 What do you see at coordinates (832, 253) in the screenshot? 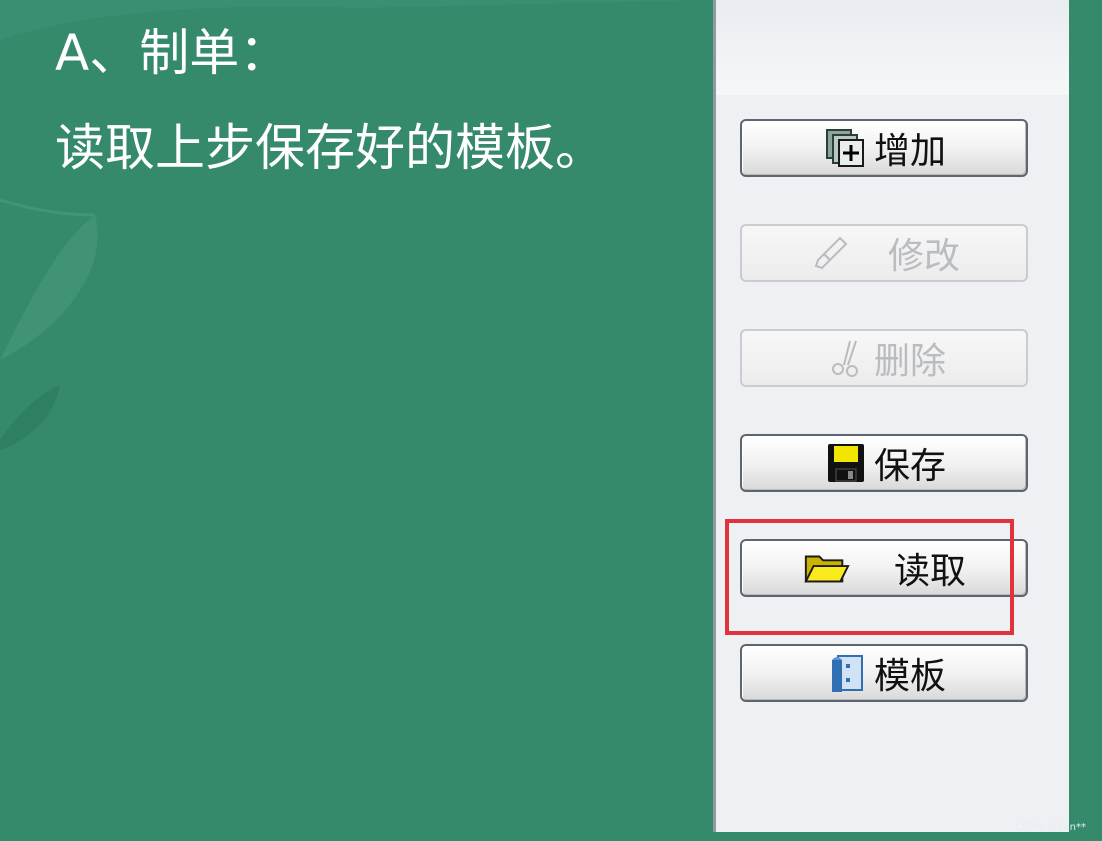
I see `brush-icon` at bounding box center [832, 253].